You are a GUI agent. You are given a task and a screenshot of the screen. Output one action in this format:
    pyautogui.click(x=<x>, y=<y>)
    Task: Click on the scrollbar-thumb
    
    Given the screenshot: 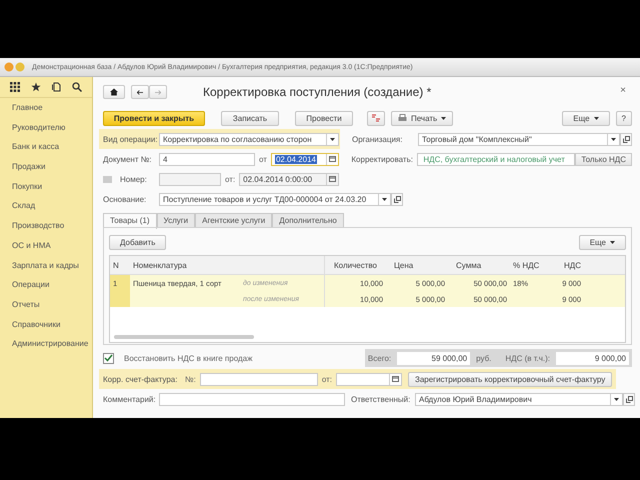 What is the action you would take?
    pyautogui.click(x=184, y=337)
    